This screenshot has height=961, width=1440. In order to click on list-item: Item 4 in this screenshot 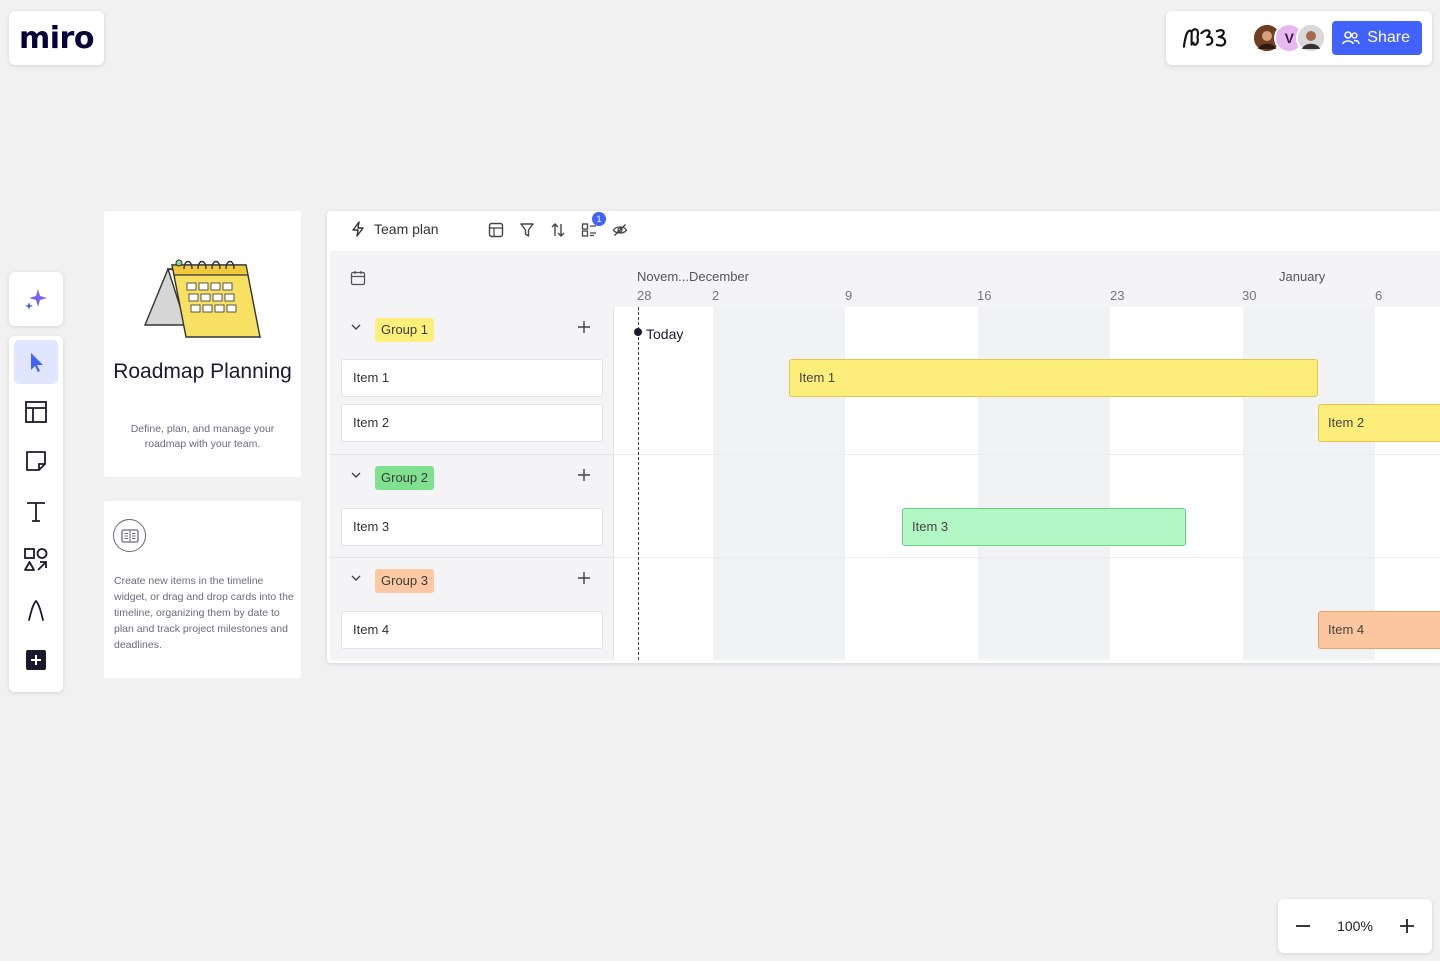, I will do `click(472, 630)`.